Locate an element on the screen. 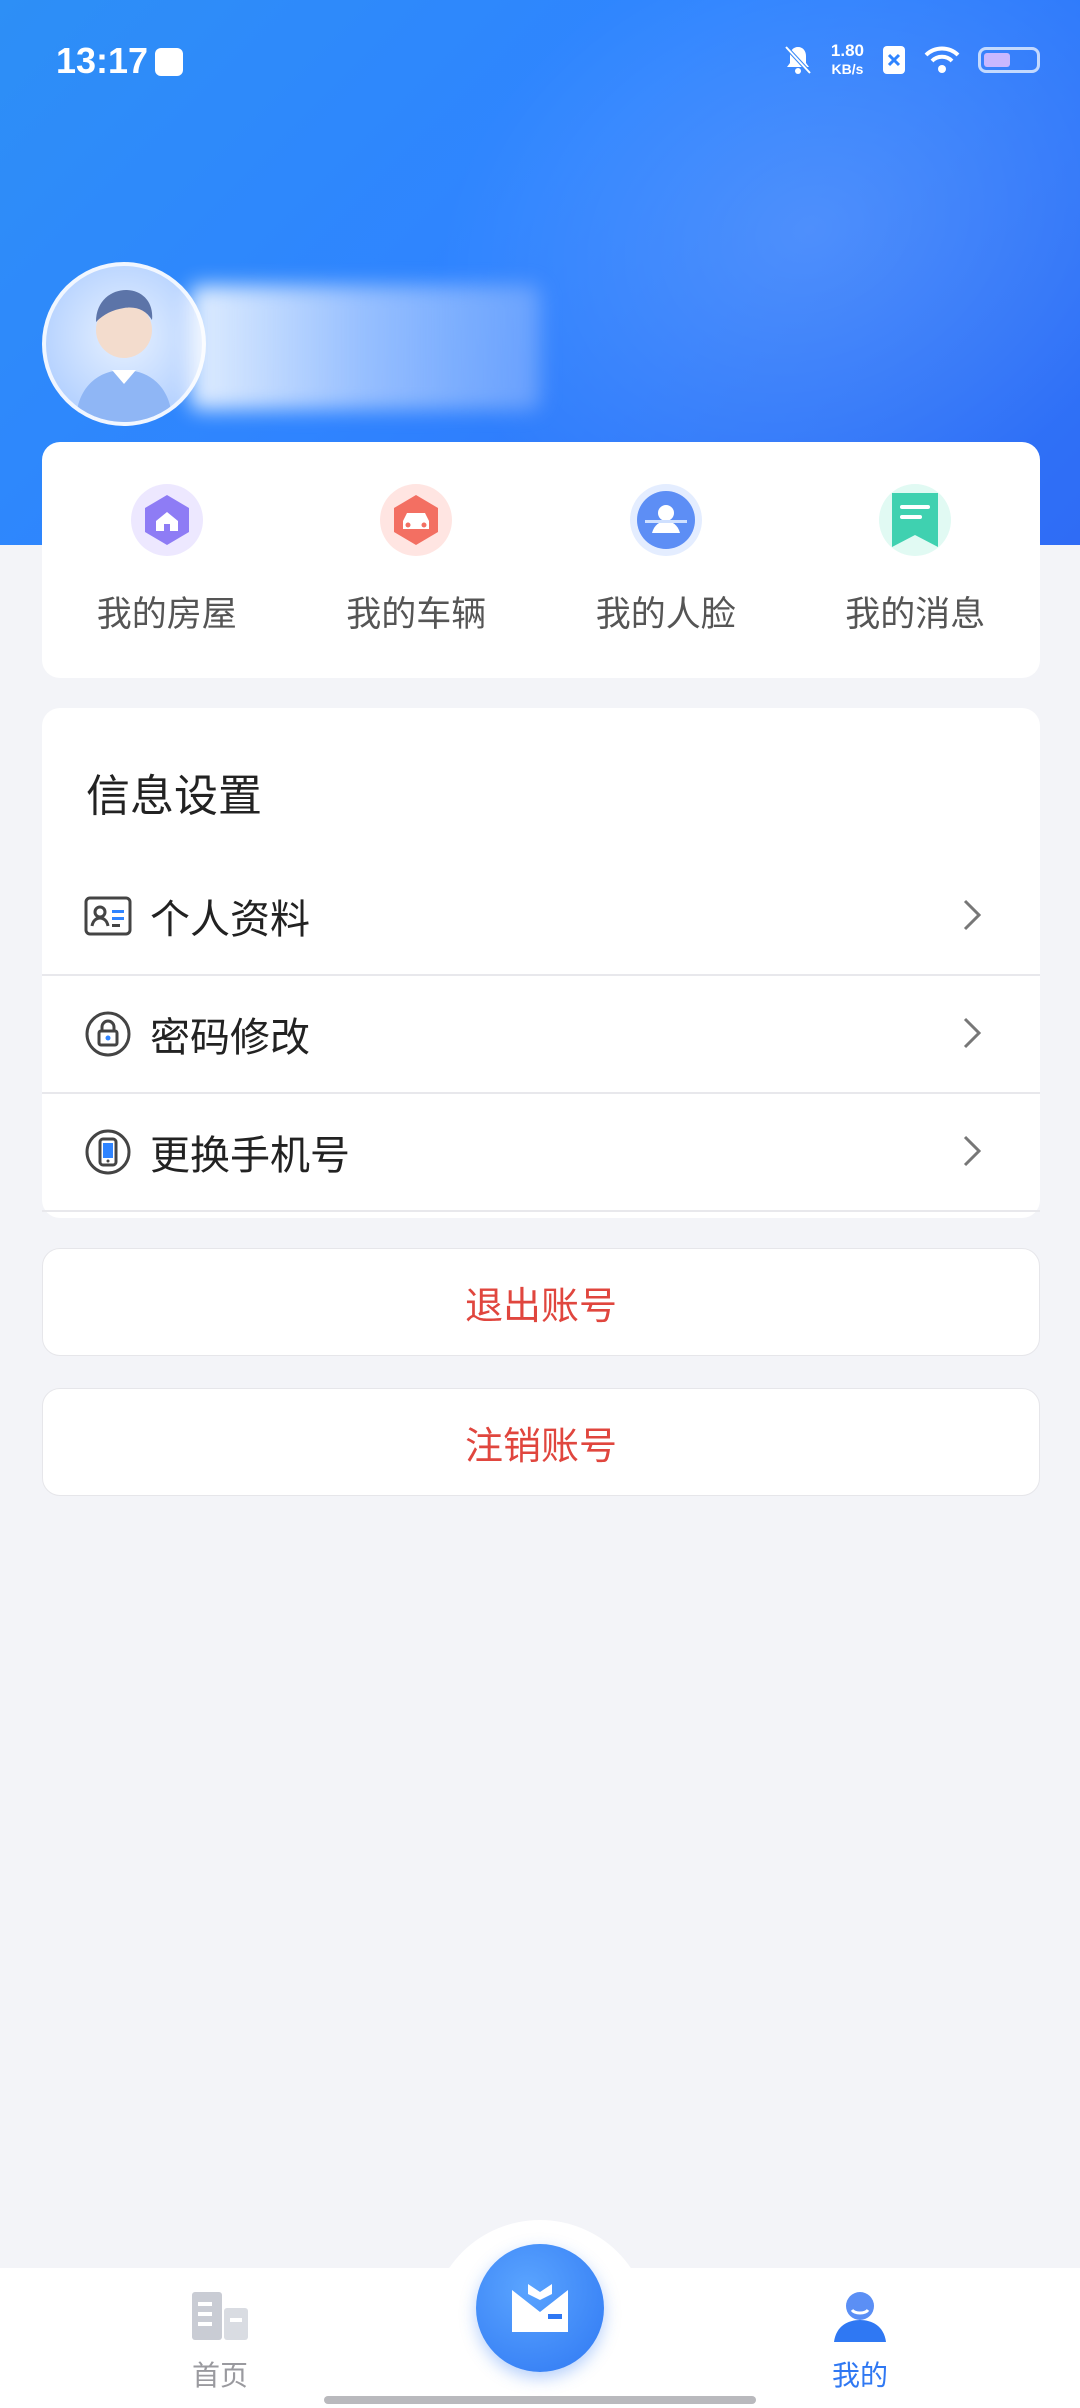 Image resolution: width=1080 pixels, height=2408 pixels. face-icon is located at coordinates (665, 520).